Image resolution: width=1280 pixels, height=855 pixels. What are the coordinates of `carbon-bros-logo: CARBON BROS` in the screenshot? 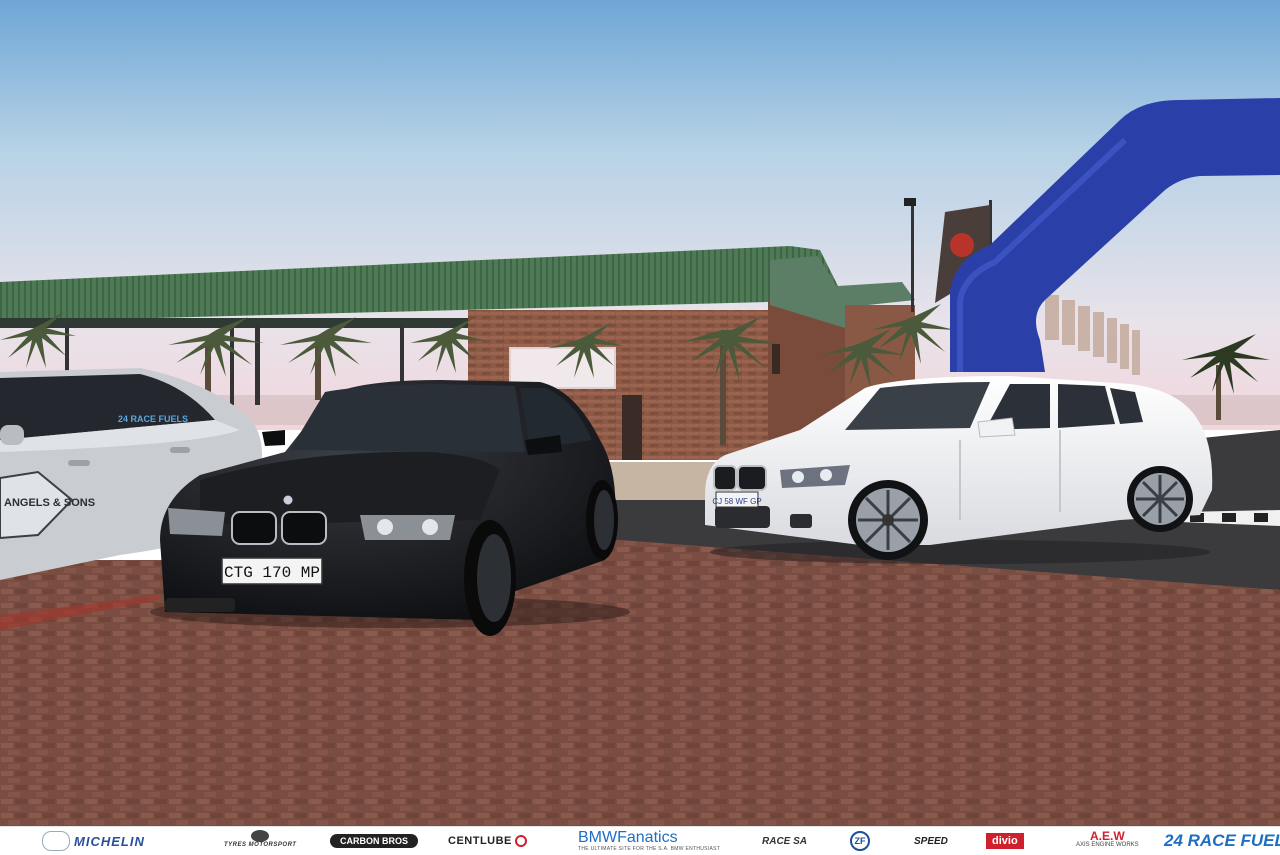 It's located at (374, 841).